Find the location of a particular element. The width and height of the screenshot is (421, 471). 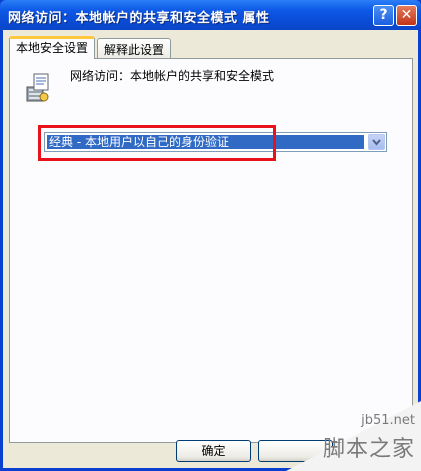

window-title: 网络访问：本地帐户的共享和安全模式 属性 is located at coordinates (139, 18).